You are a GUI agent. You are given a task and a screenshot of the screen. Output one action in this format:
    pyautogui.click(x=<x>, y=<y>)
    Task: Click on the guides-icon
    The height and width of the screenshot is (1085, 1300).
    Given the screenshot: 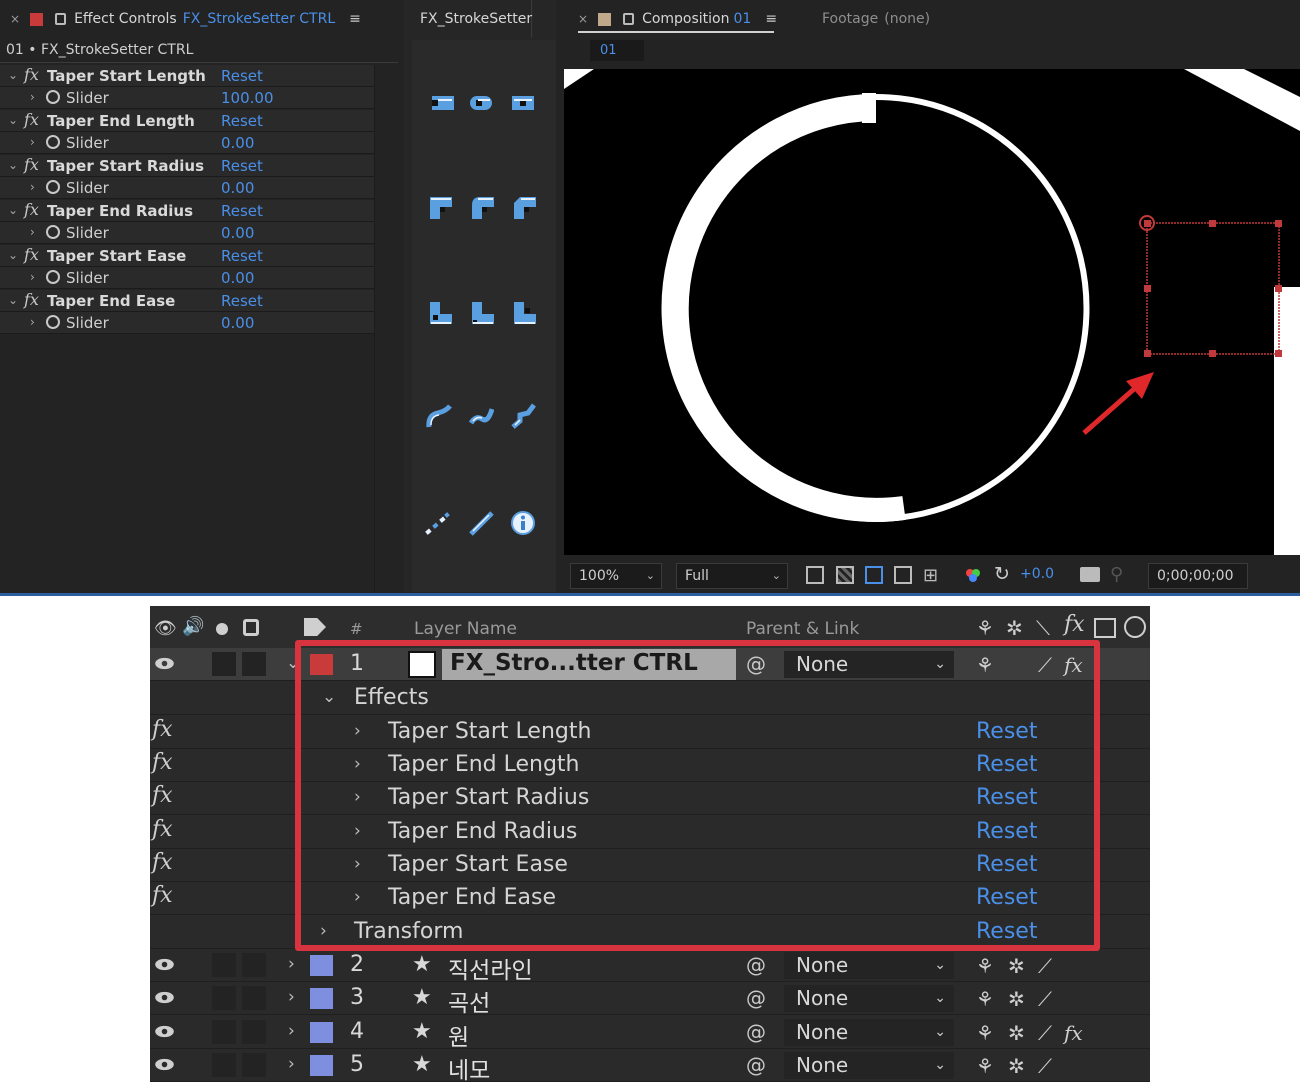 What is the action you would take?
    pyautogui.click(x=903, y=575)
    